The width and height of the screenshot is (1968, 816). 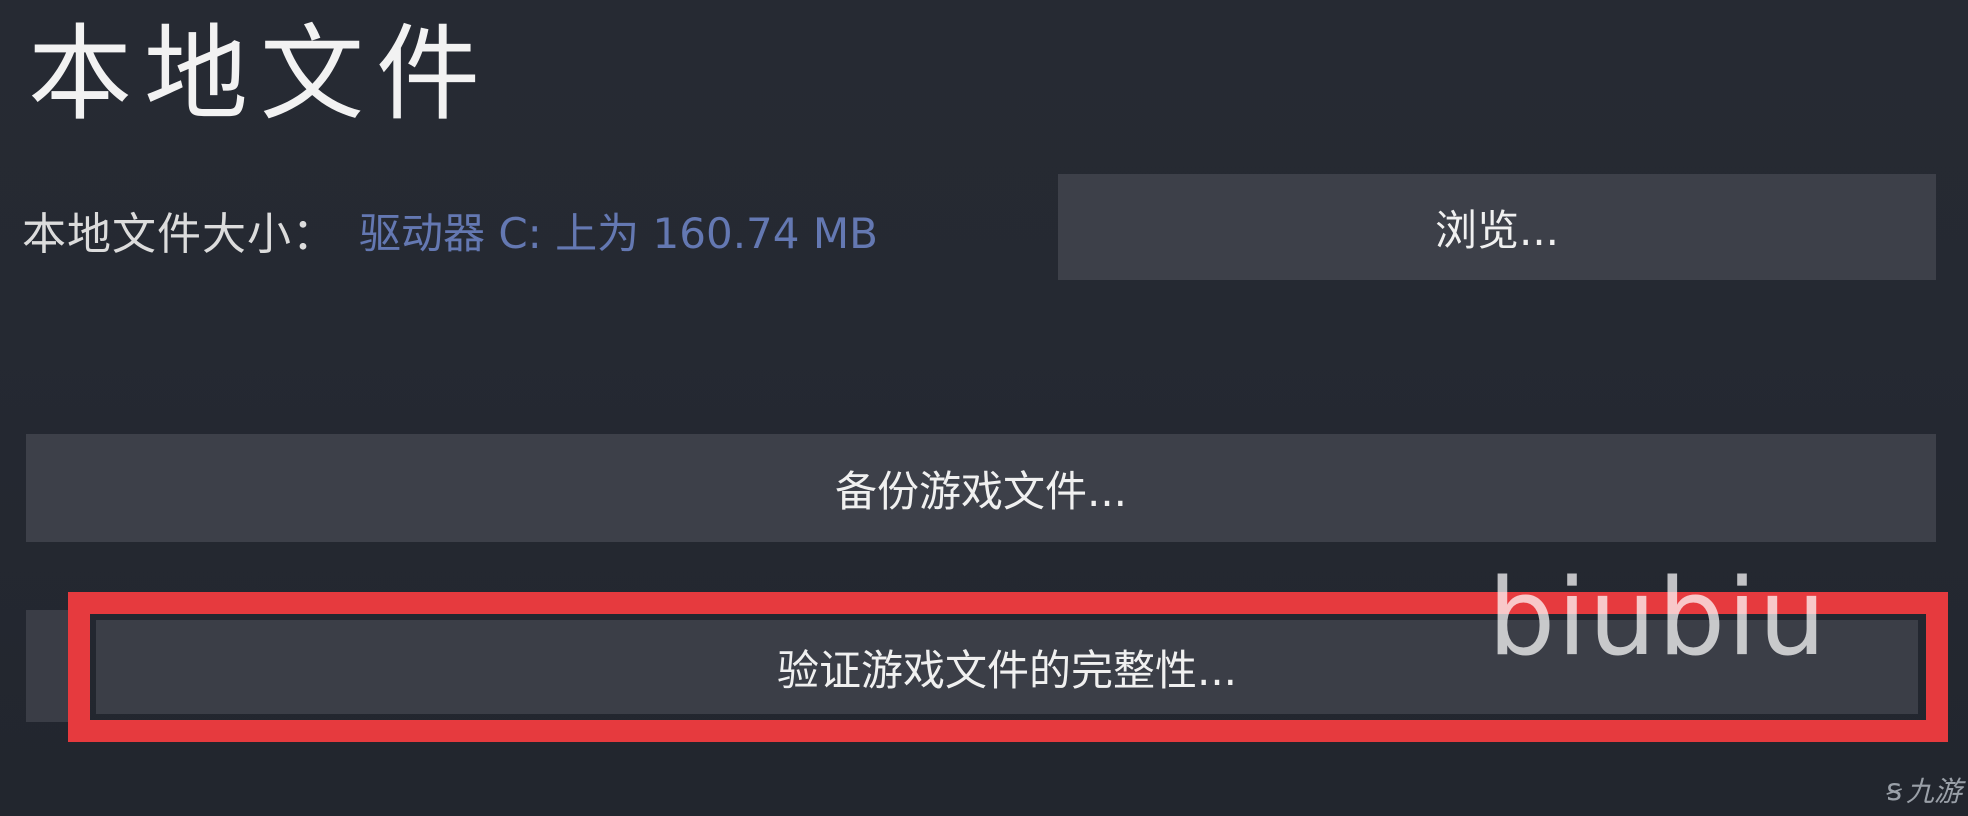 I want to click on corner-logo-text: 九游, so click(x=1933, y=791).